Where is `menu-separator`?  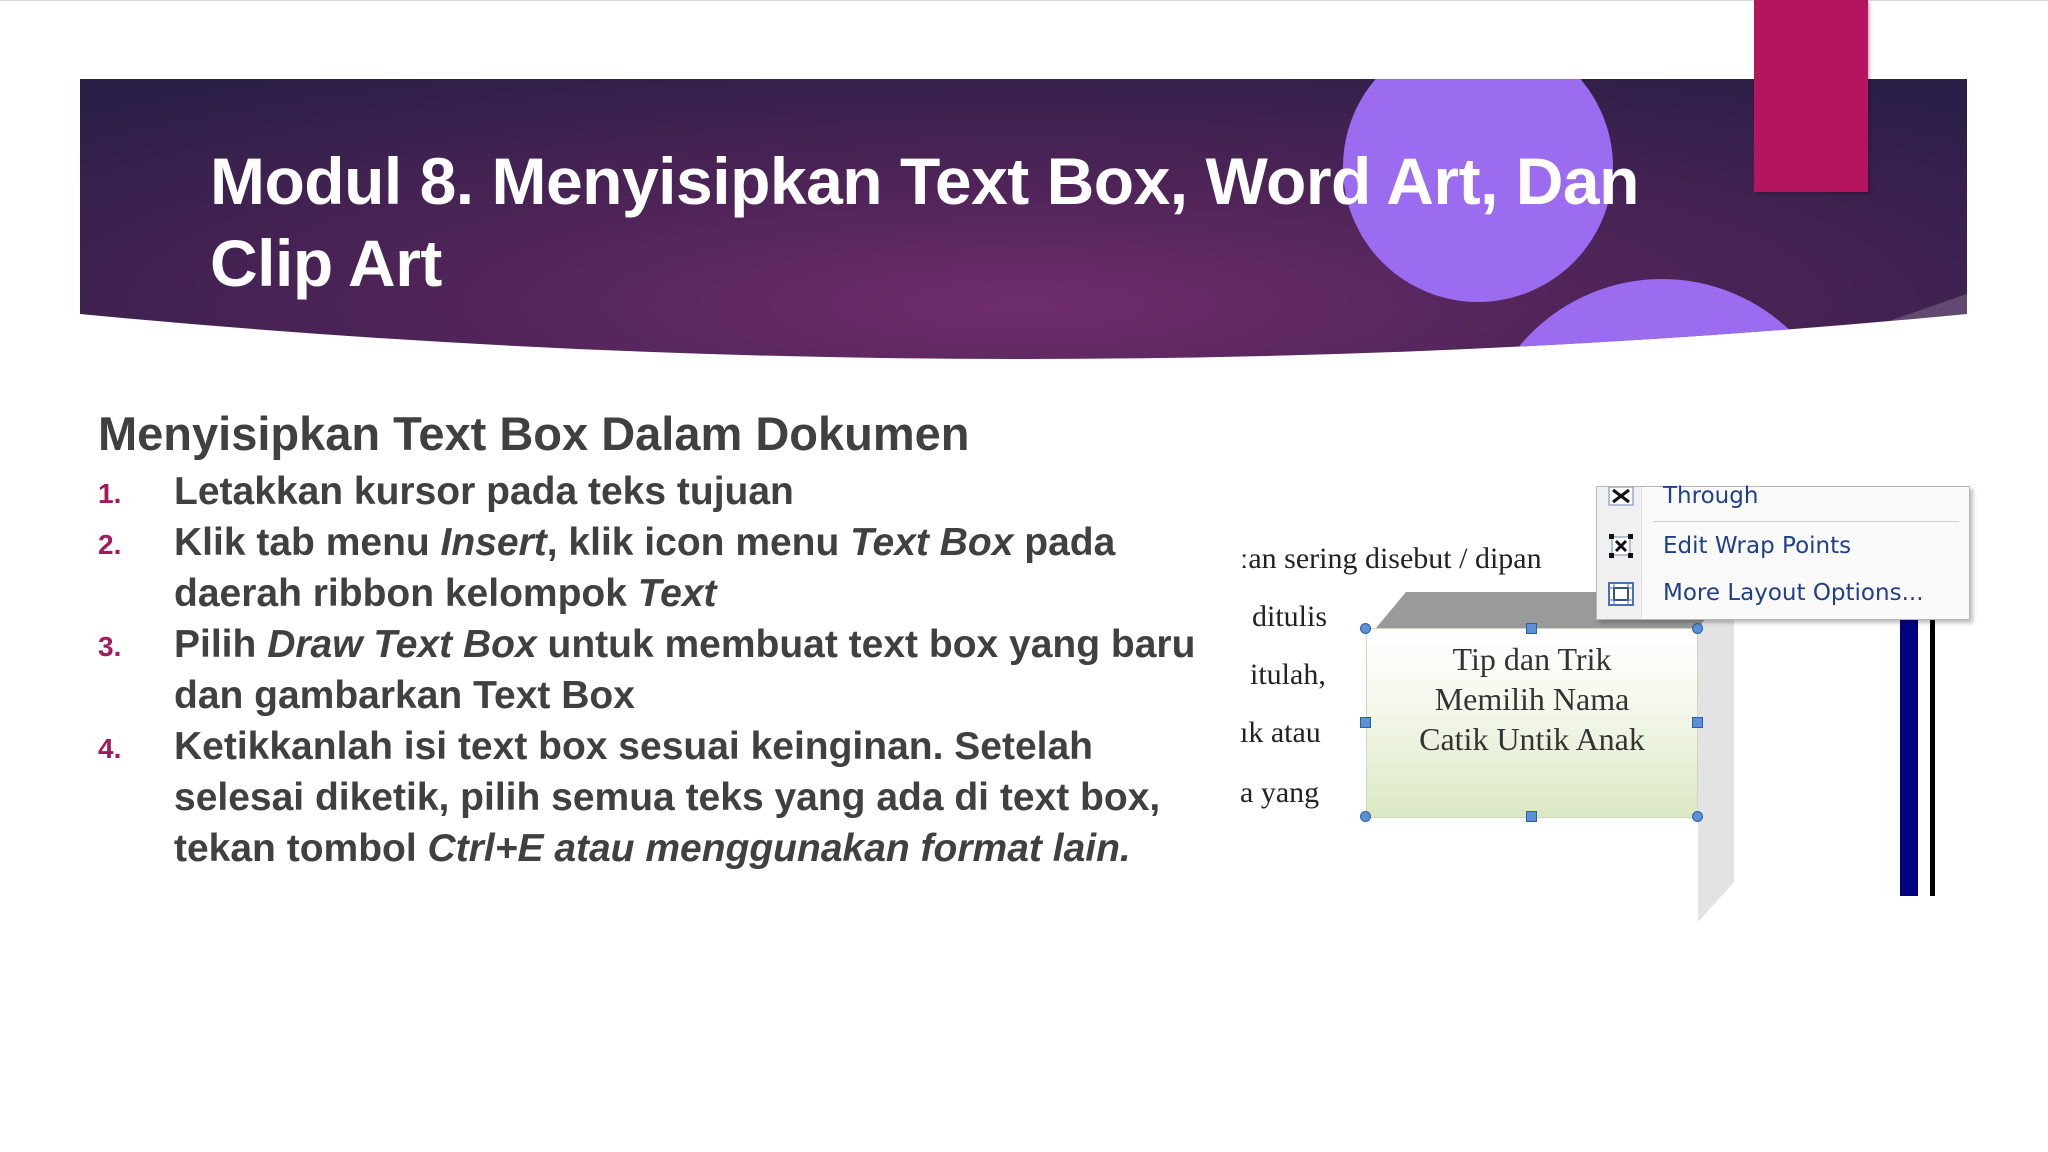 menu-separator is located at coordinates (1806, 521).